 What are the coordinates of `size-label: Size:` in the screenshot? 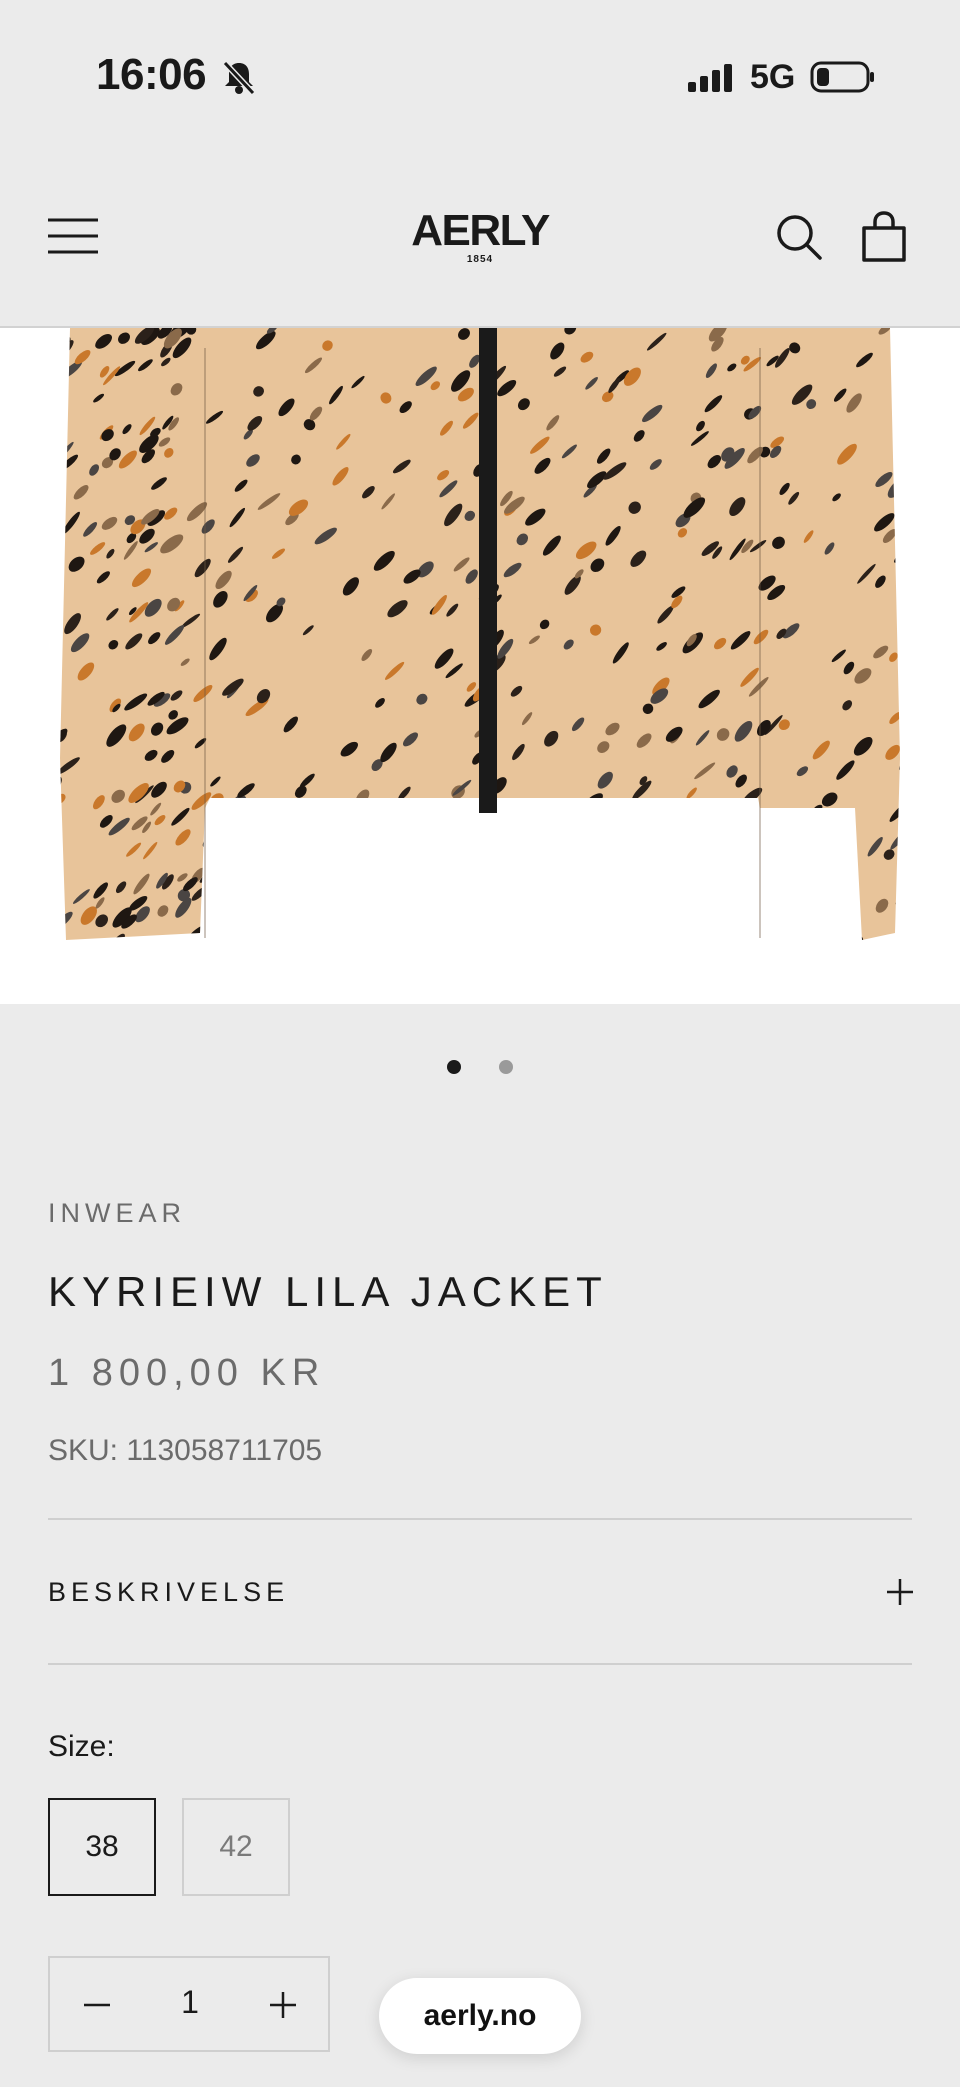 It's located at (81, 1746).